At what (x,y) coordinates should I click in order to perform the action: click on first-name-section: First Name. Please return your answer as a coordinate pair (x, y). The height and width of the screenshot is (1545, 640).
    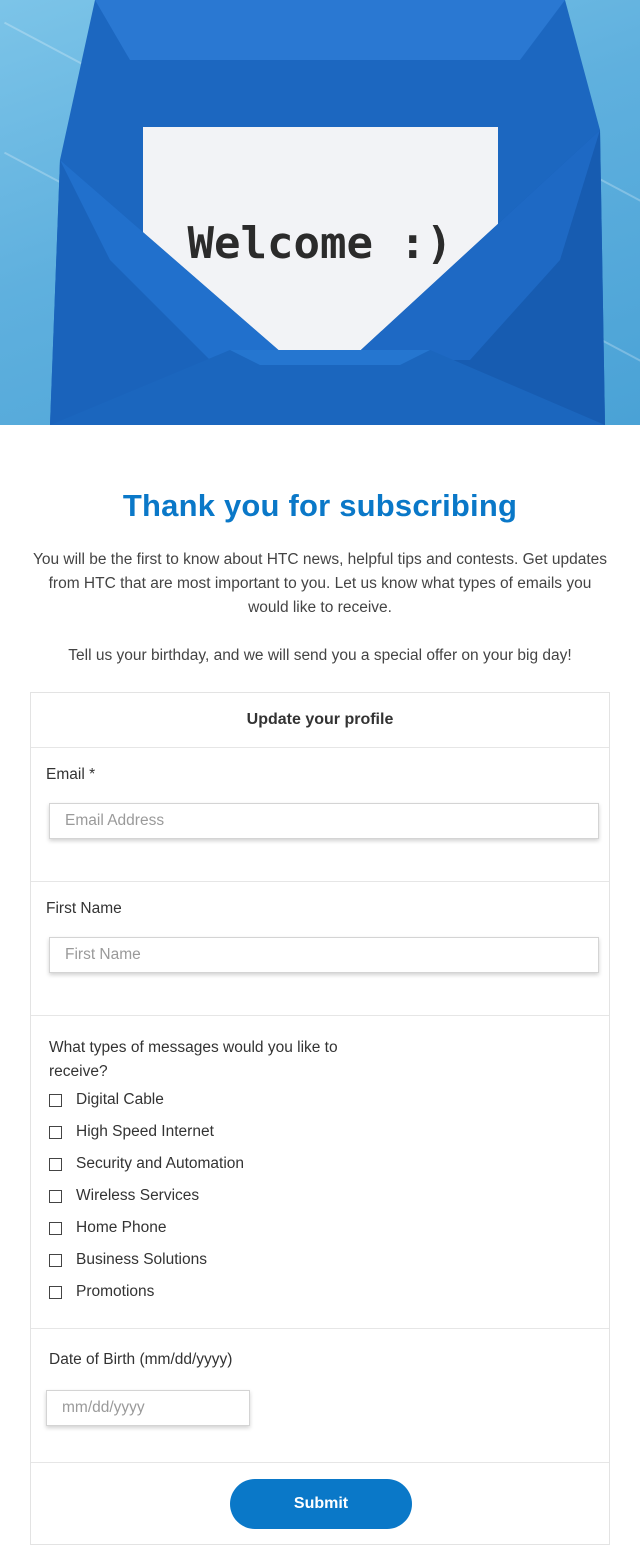
    Looking at the image, I should click on (320, 949).